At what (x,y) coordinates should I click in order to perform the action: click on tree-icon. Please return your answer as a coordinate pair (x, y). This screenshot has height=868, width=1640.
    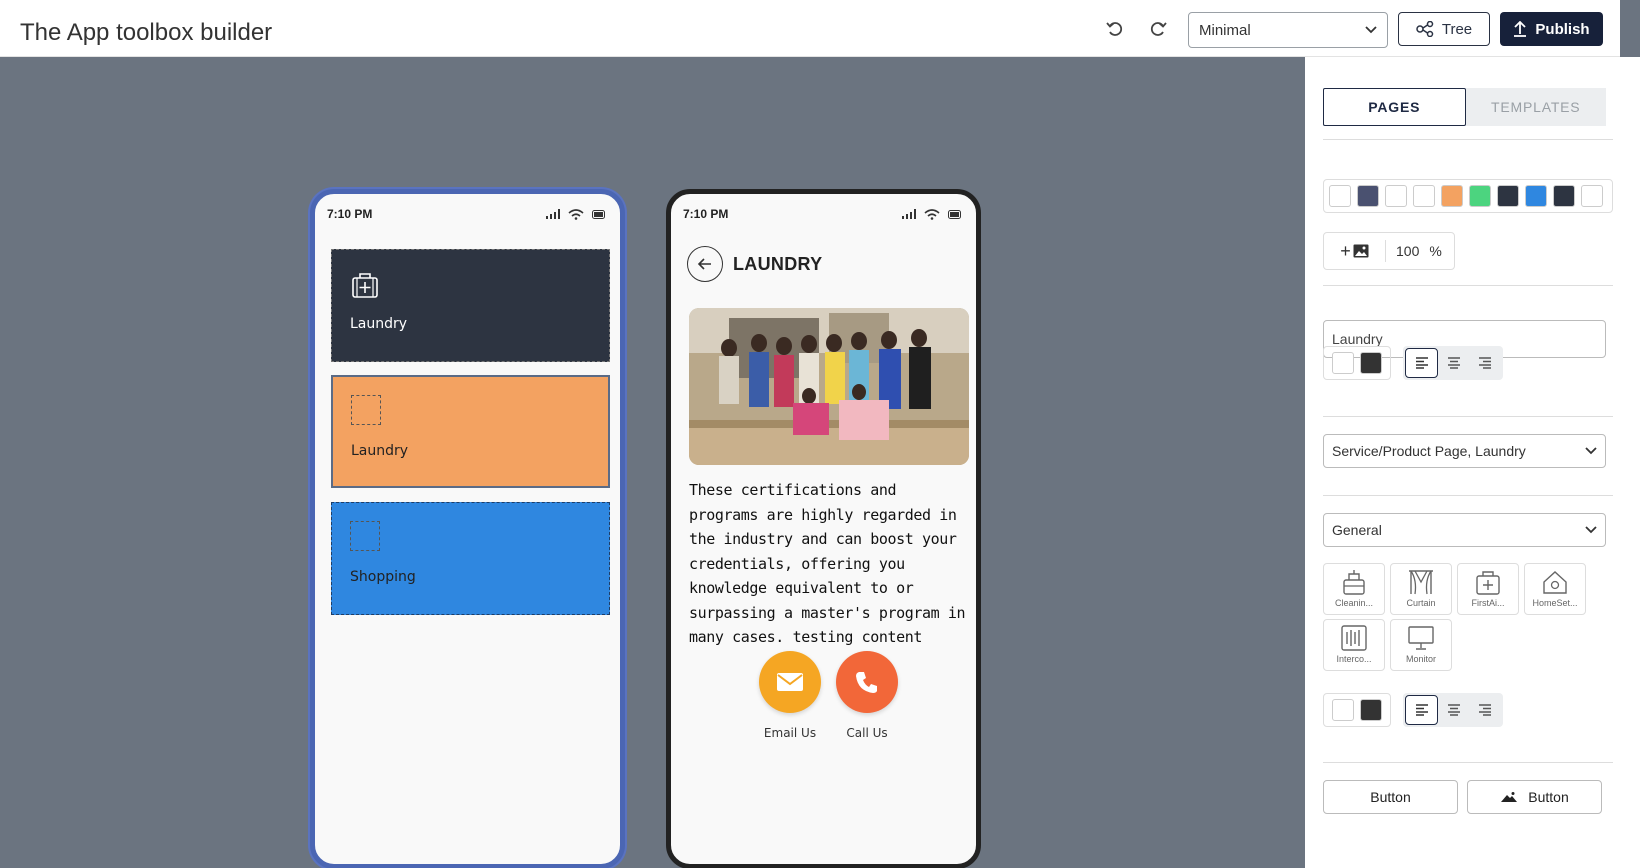
    Looking at the image, I should click on (1425, 29).